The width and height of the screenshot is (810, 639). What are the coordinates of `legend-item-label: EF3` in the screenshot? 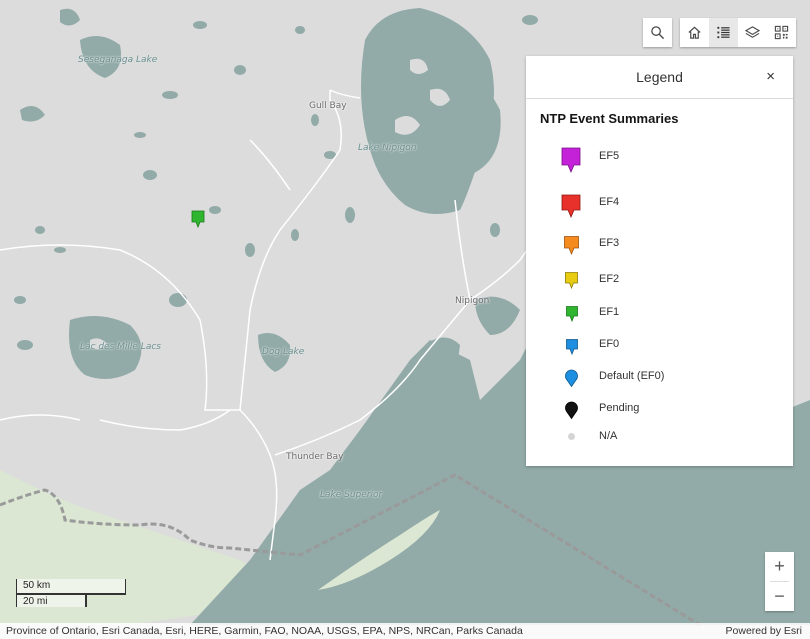 It's located at (609, 243).